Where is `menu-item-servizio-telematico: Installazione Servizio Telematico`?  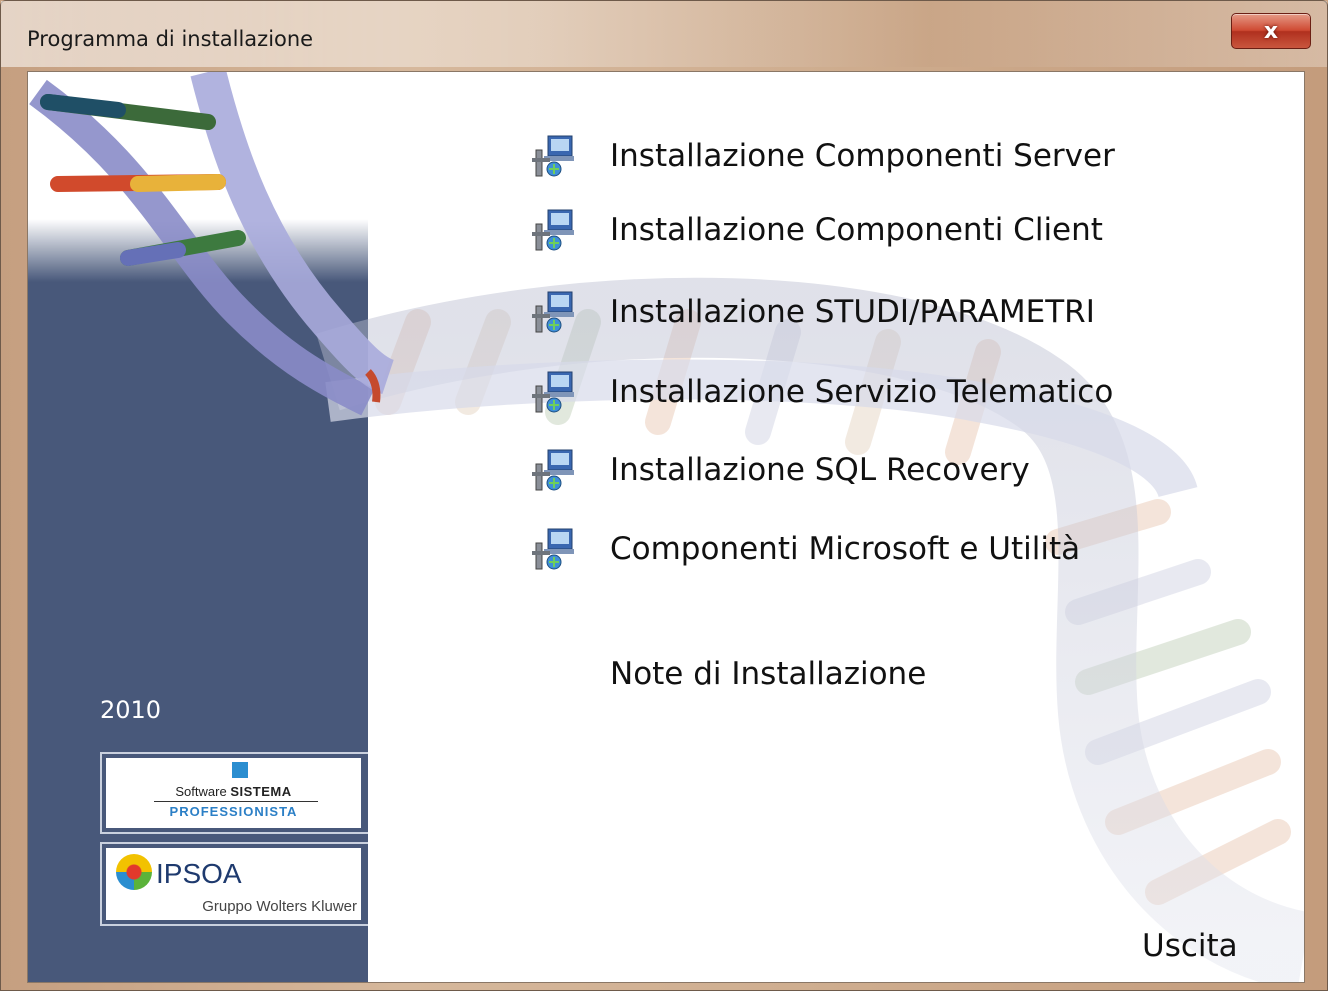 menu-item-servizio-telematico: Installazione Servizio Telematico is located at coordinates (822, 392).